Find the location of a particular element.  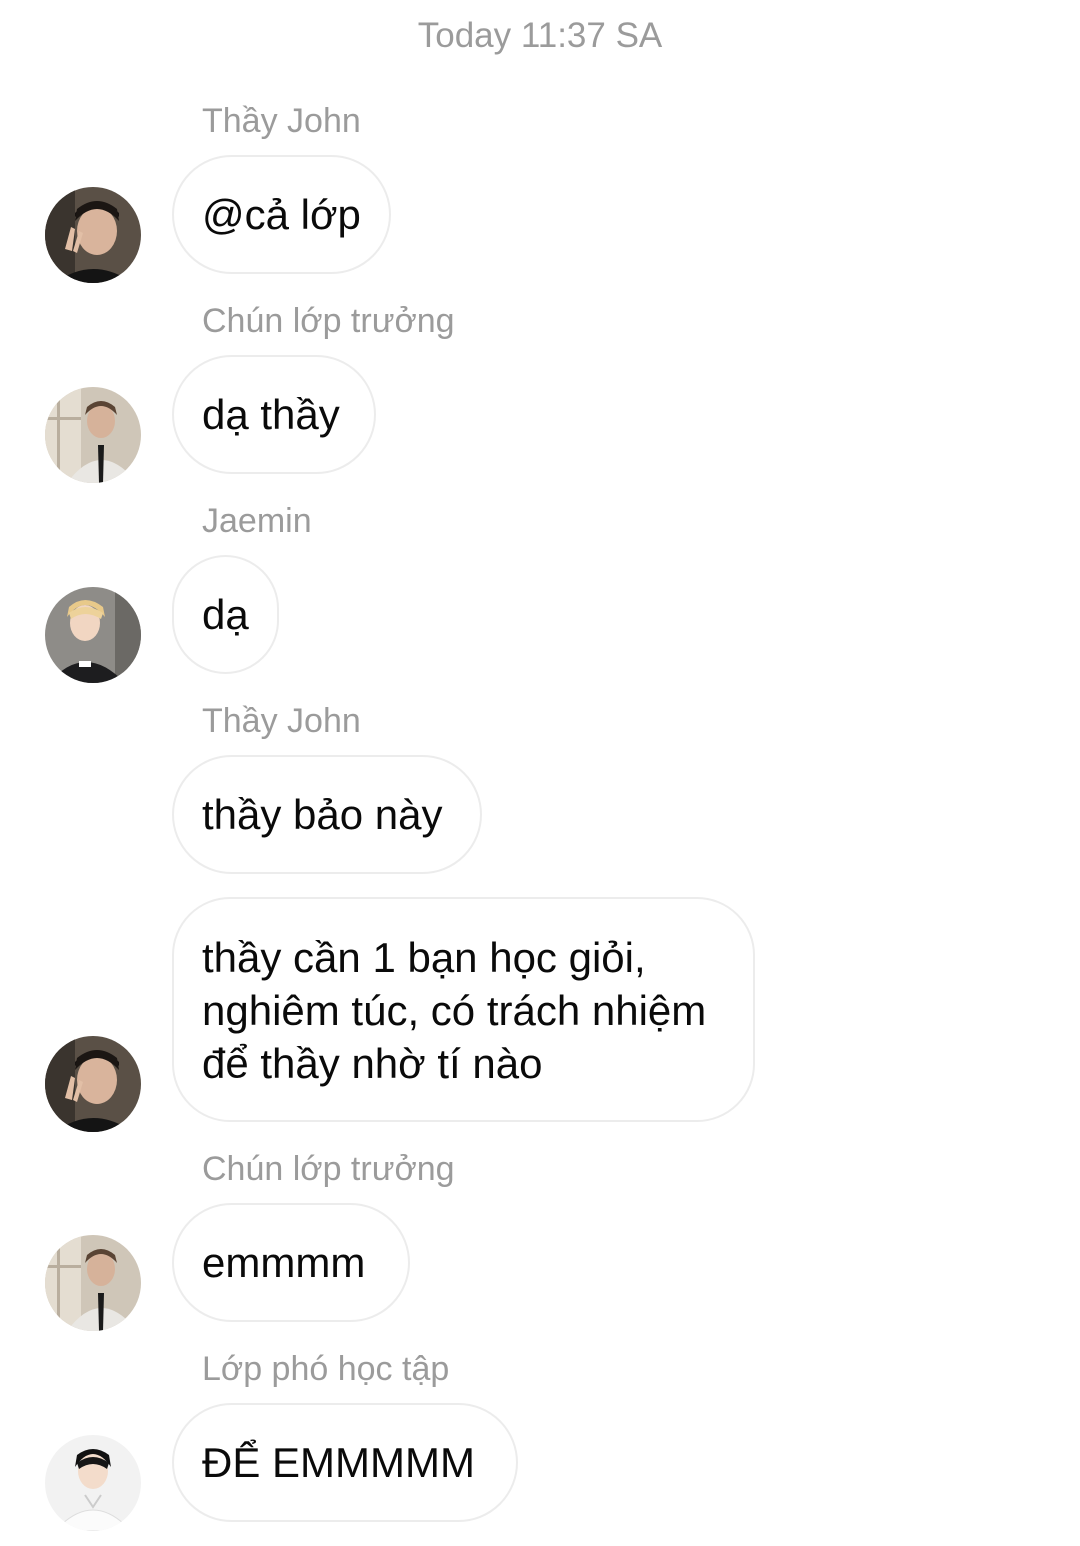

avatar-lop-pho-hoc-tap is located at coordinates (93, 1483).